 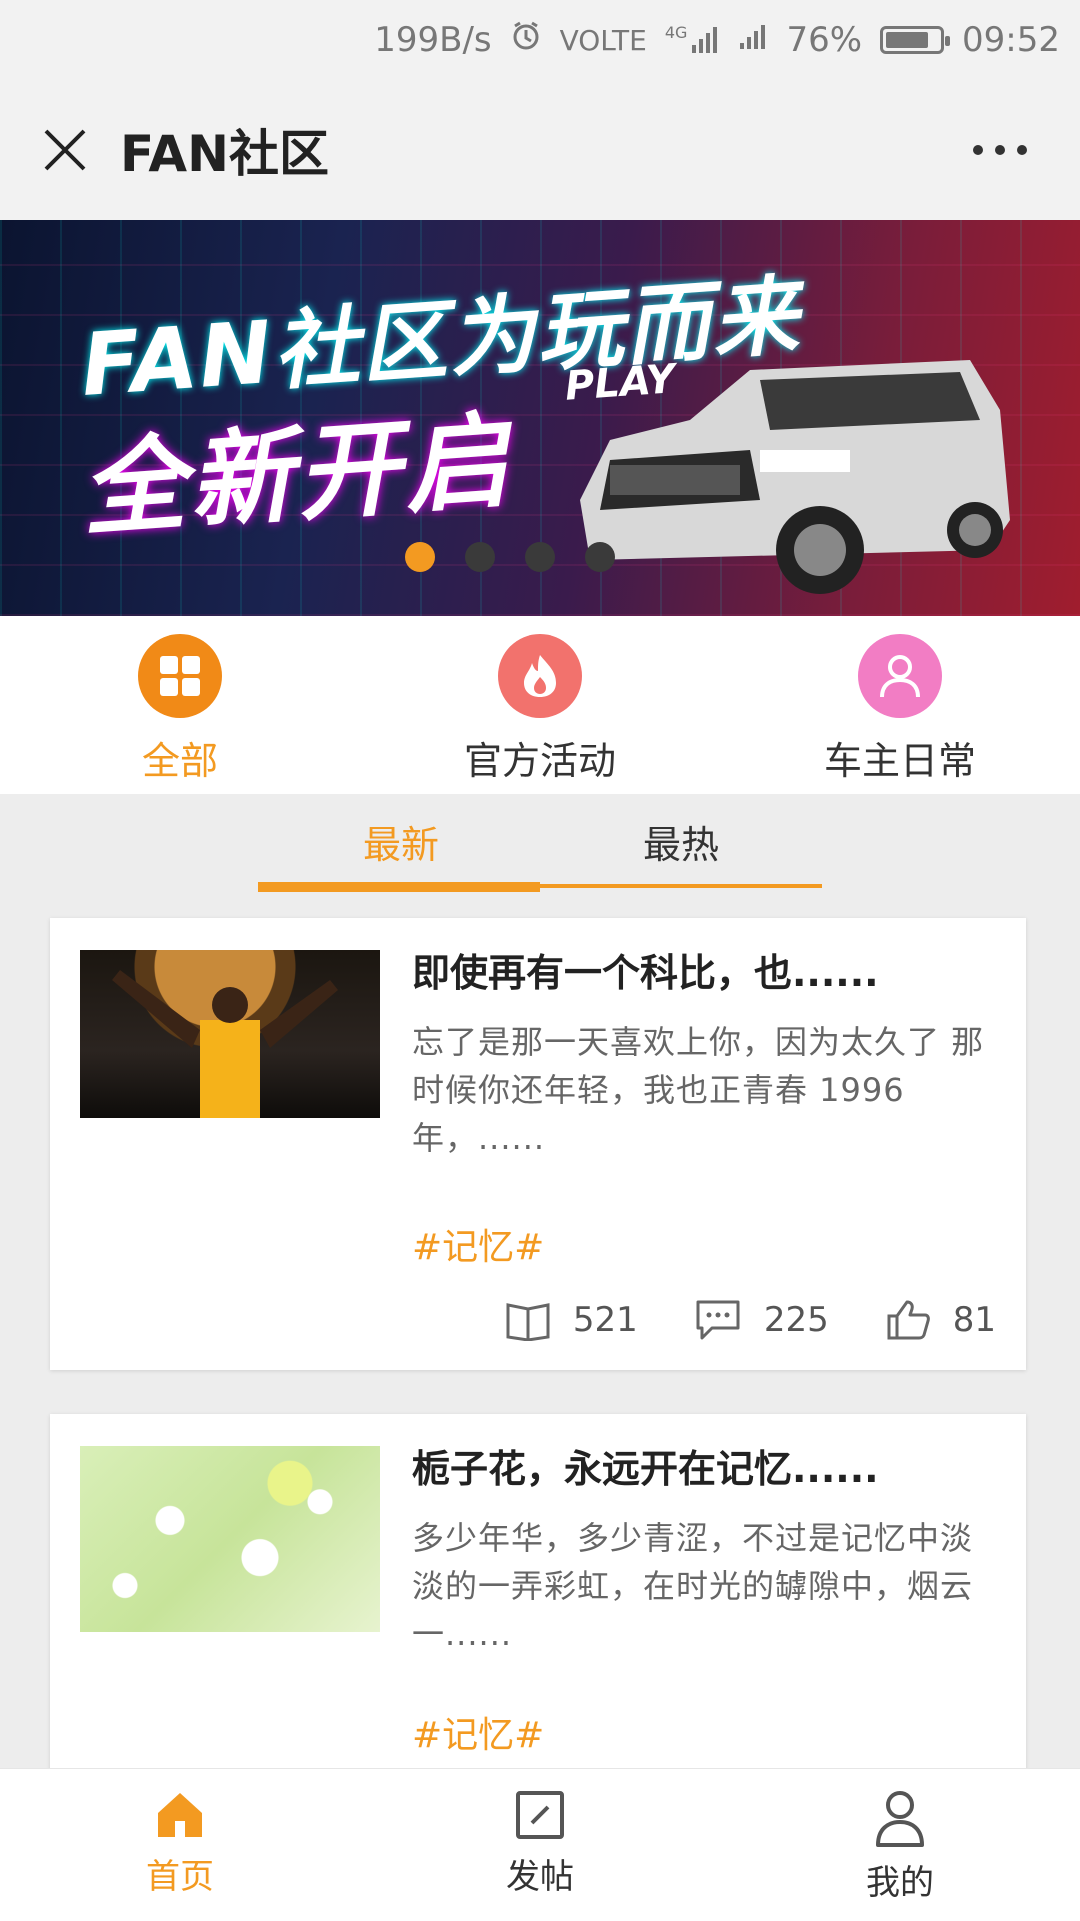 I want to click on more-icon, so click(x=1000, y=150).